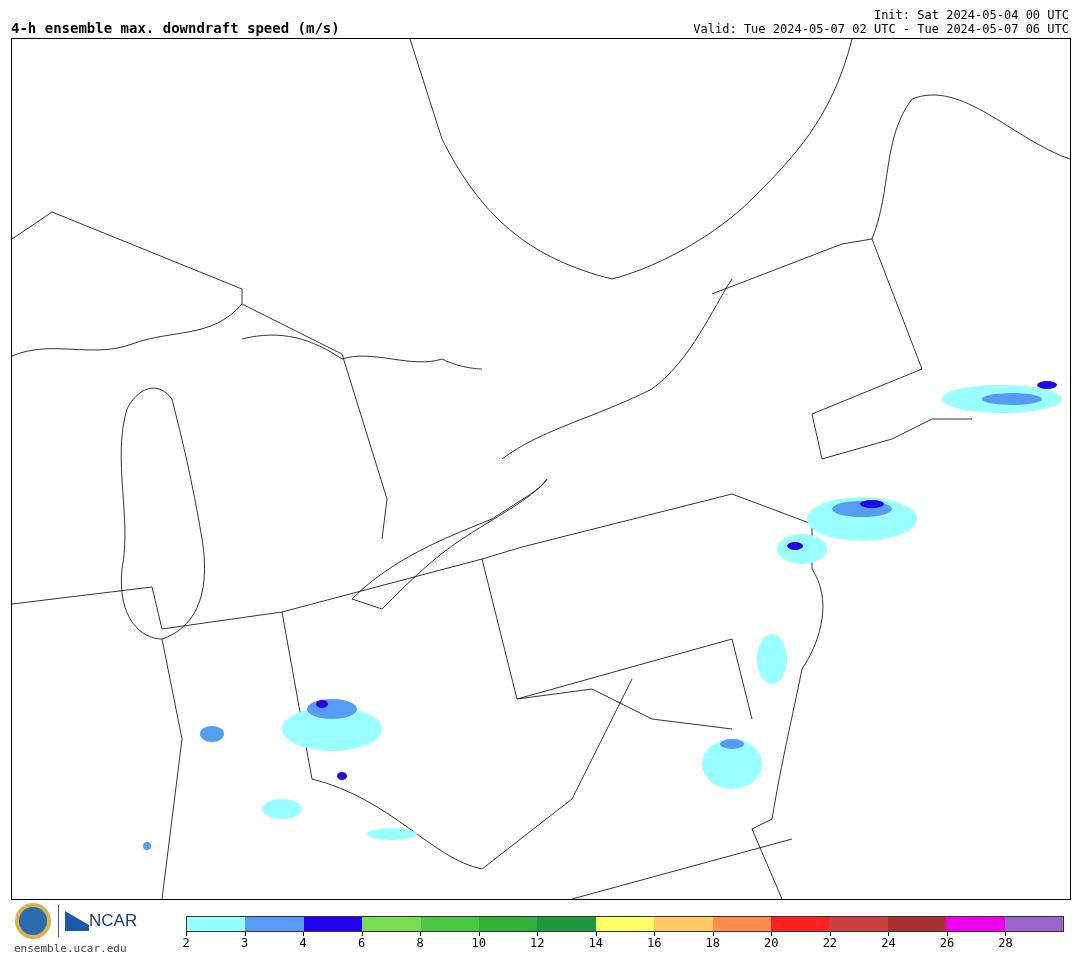 The width and height of the screenshot is (1080, 963). I want to click on colorbar-label: 12, so click(537, 943).